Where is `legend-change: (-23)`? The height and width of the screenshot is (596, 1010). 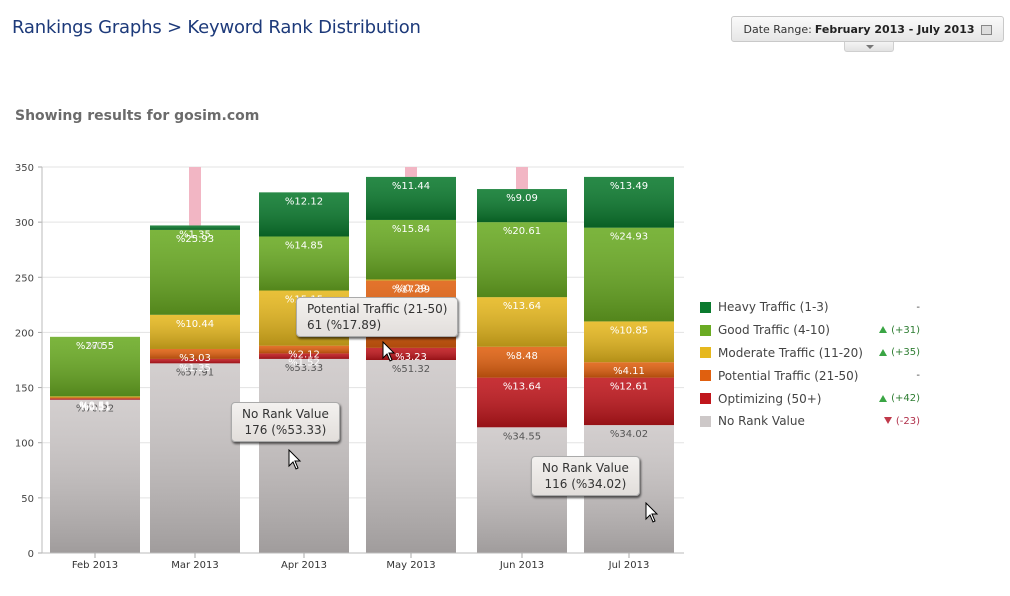 legend-change: (-23) is located at coordinates (901, 421).